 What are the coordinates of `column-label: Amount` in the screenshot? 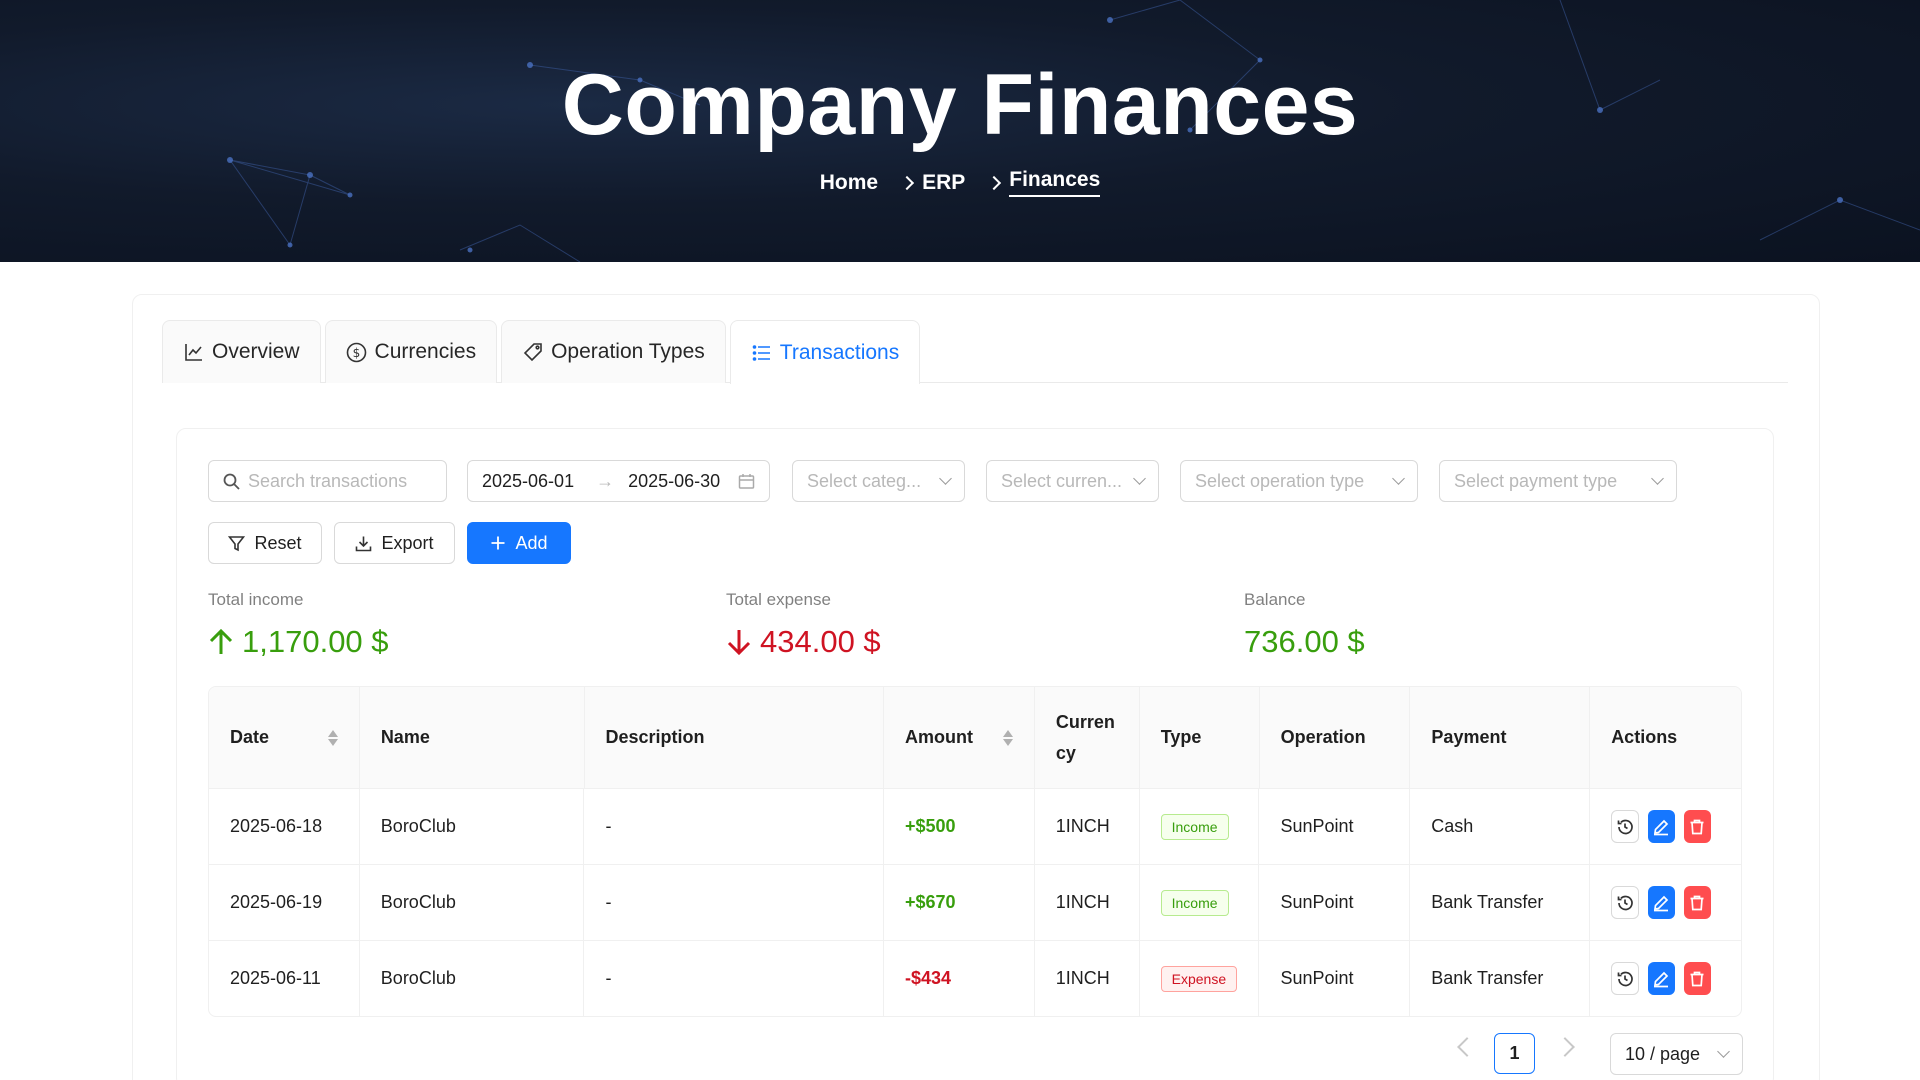 It's located at (939, 737).